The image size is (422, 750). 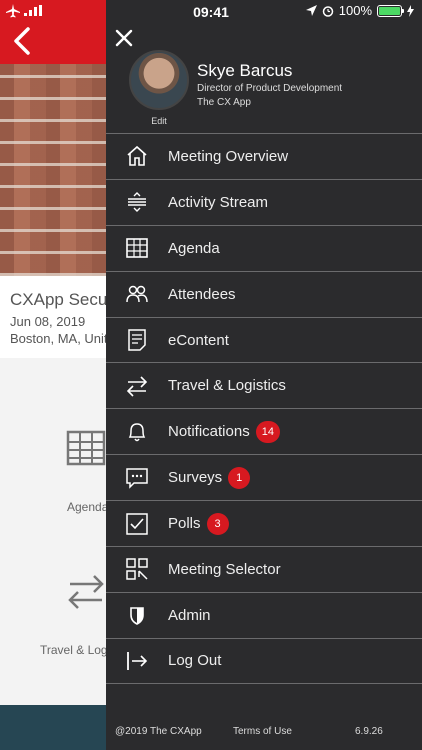 I want to click on user-role: Director of Product Development, so click(x=270, y=88).